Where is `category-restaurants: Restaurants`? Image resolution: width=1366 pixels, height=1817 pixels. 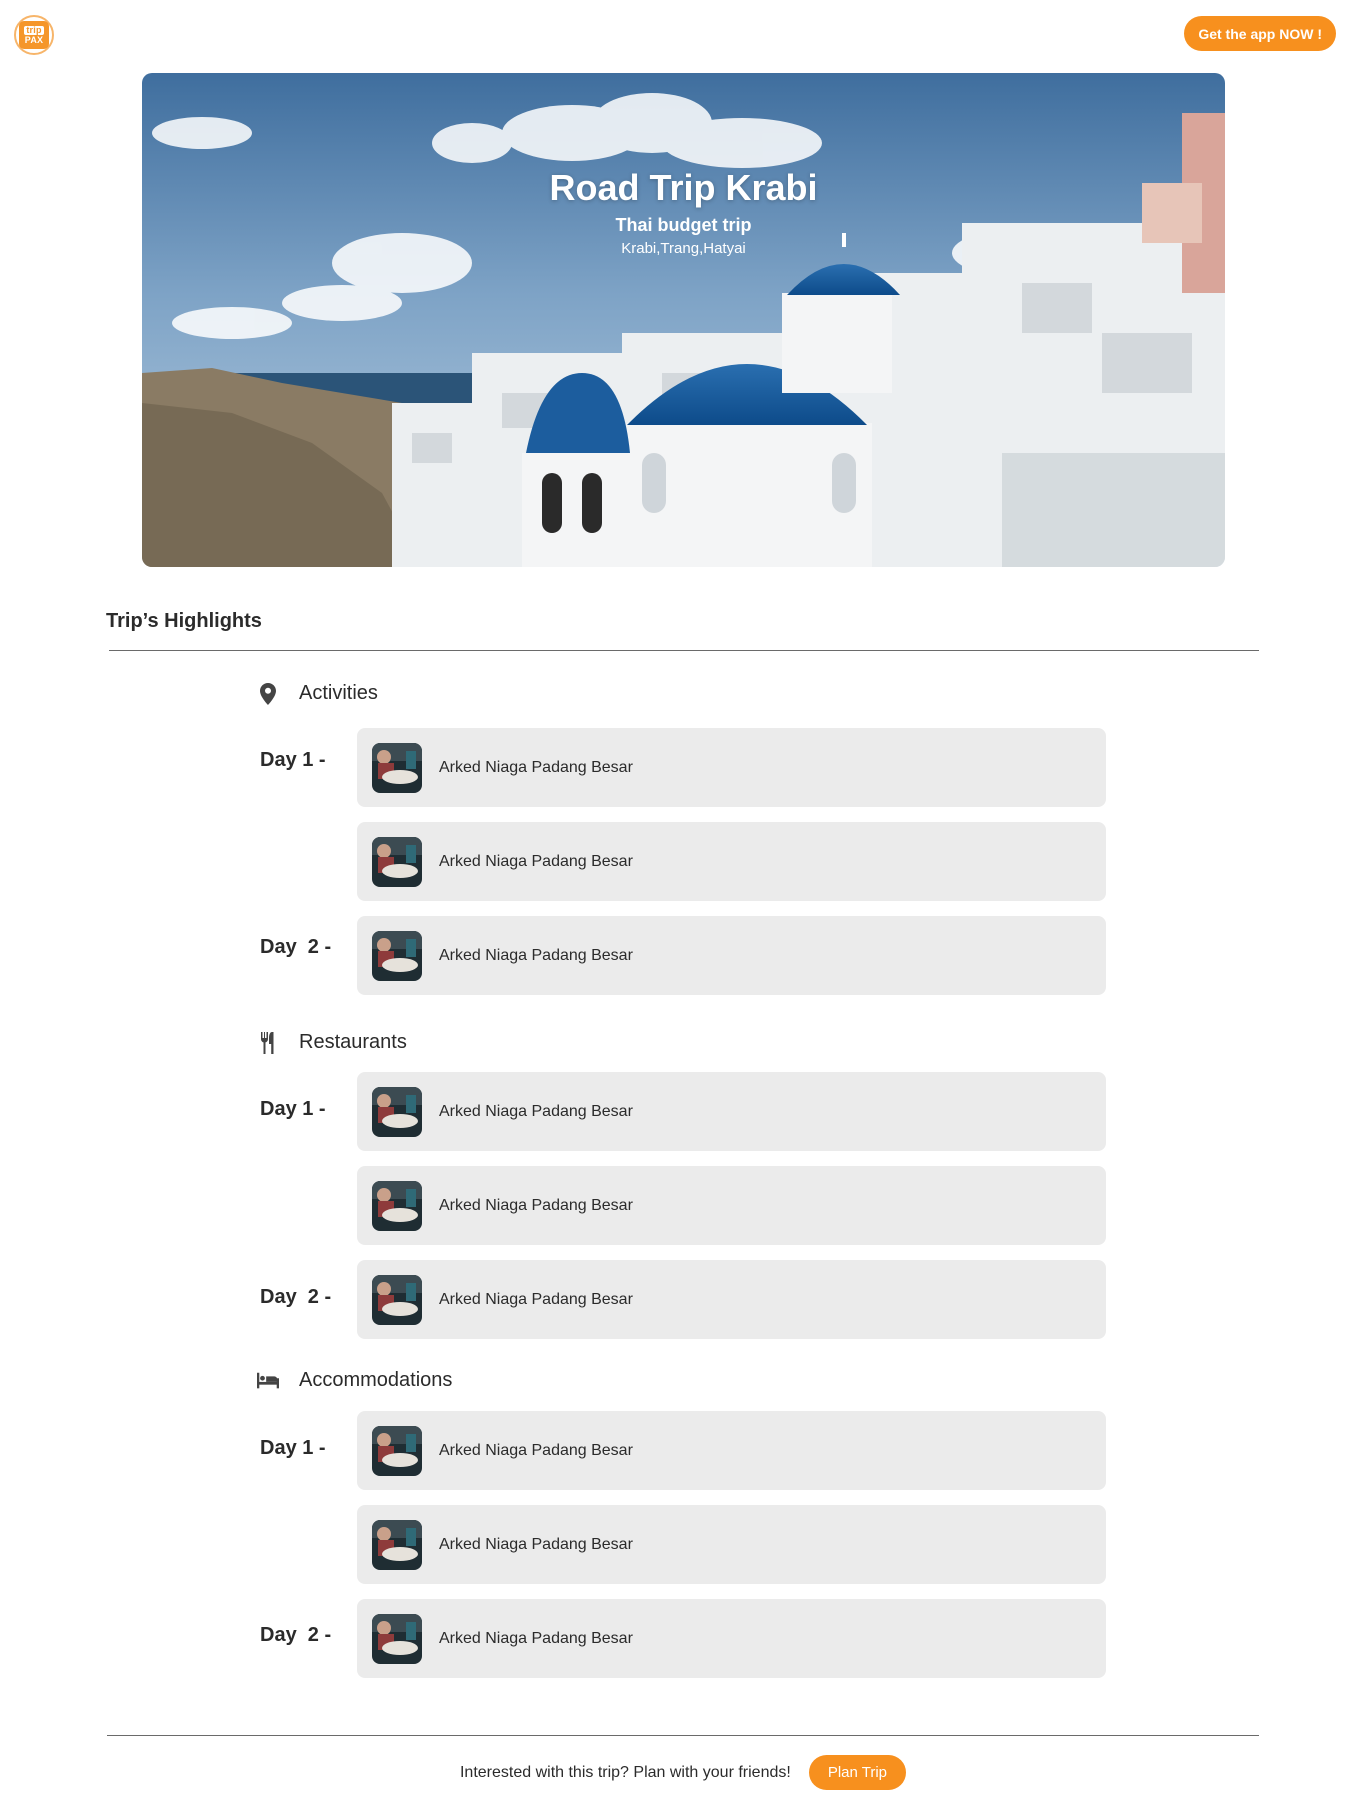 category-restaurants: Restaurants is located at coordinates (332, 1042).